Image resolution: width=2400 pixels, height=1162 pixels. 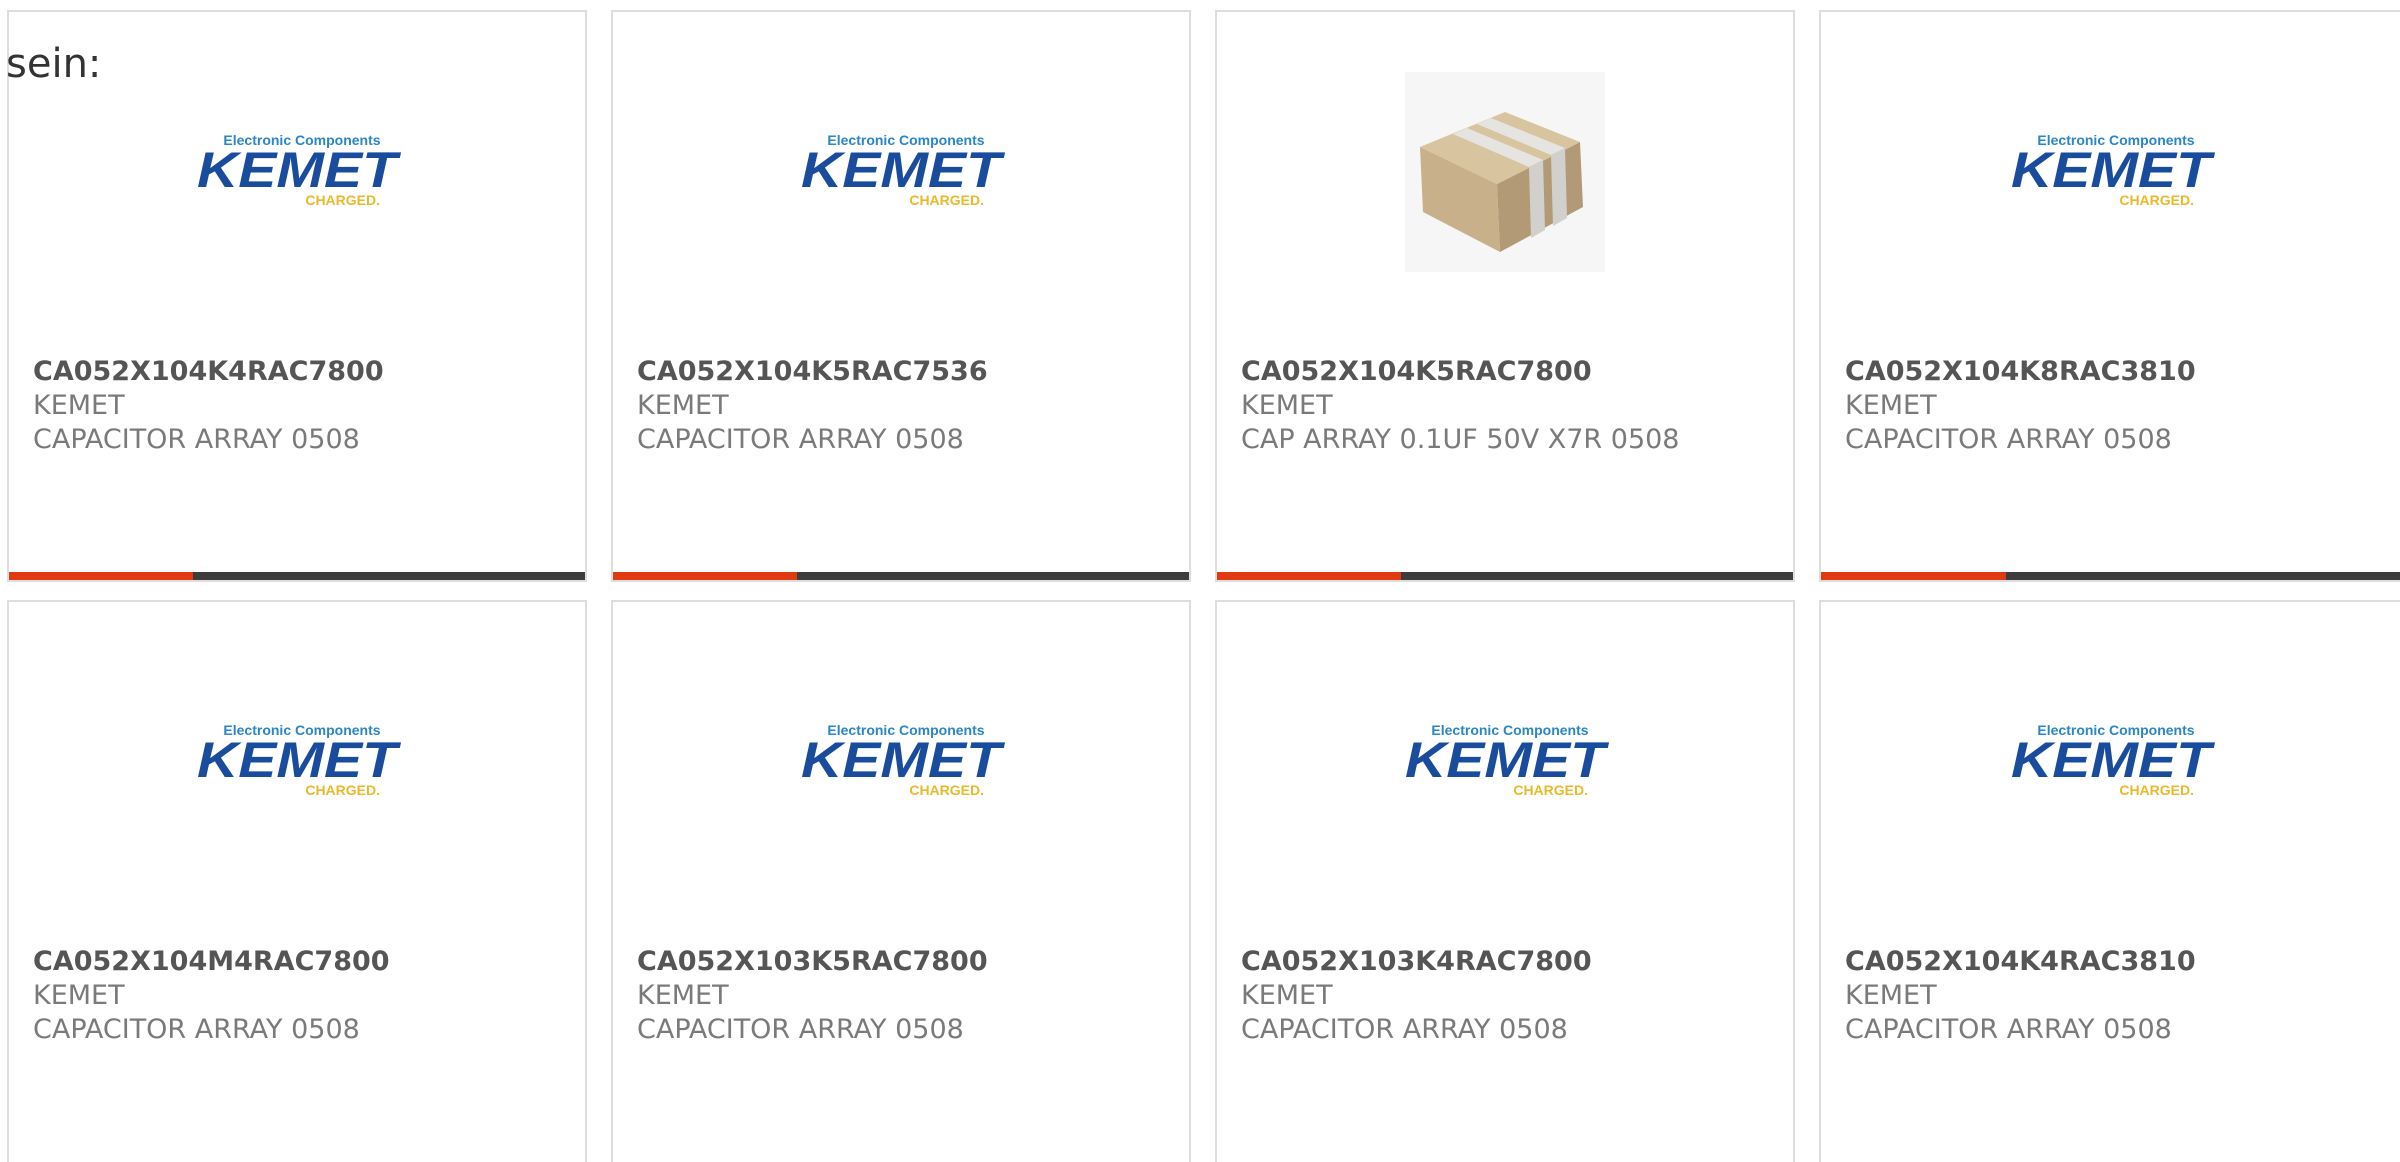 I want to click on part-number: CA052X104K4RAC3810, so click(x=2116, y=962).